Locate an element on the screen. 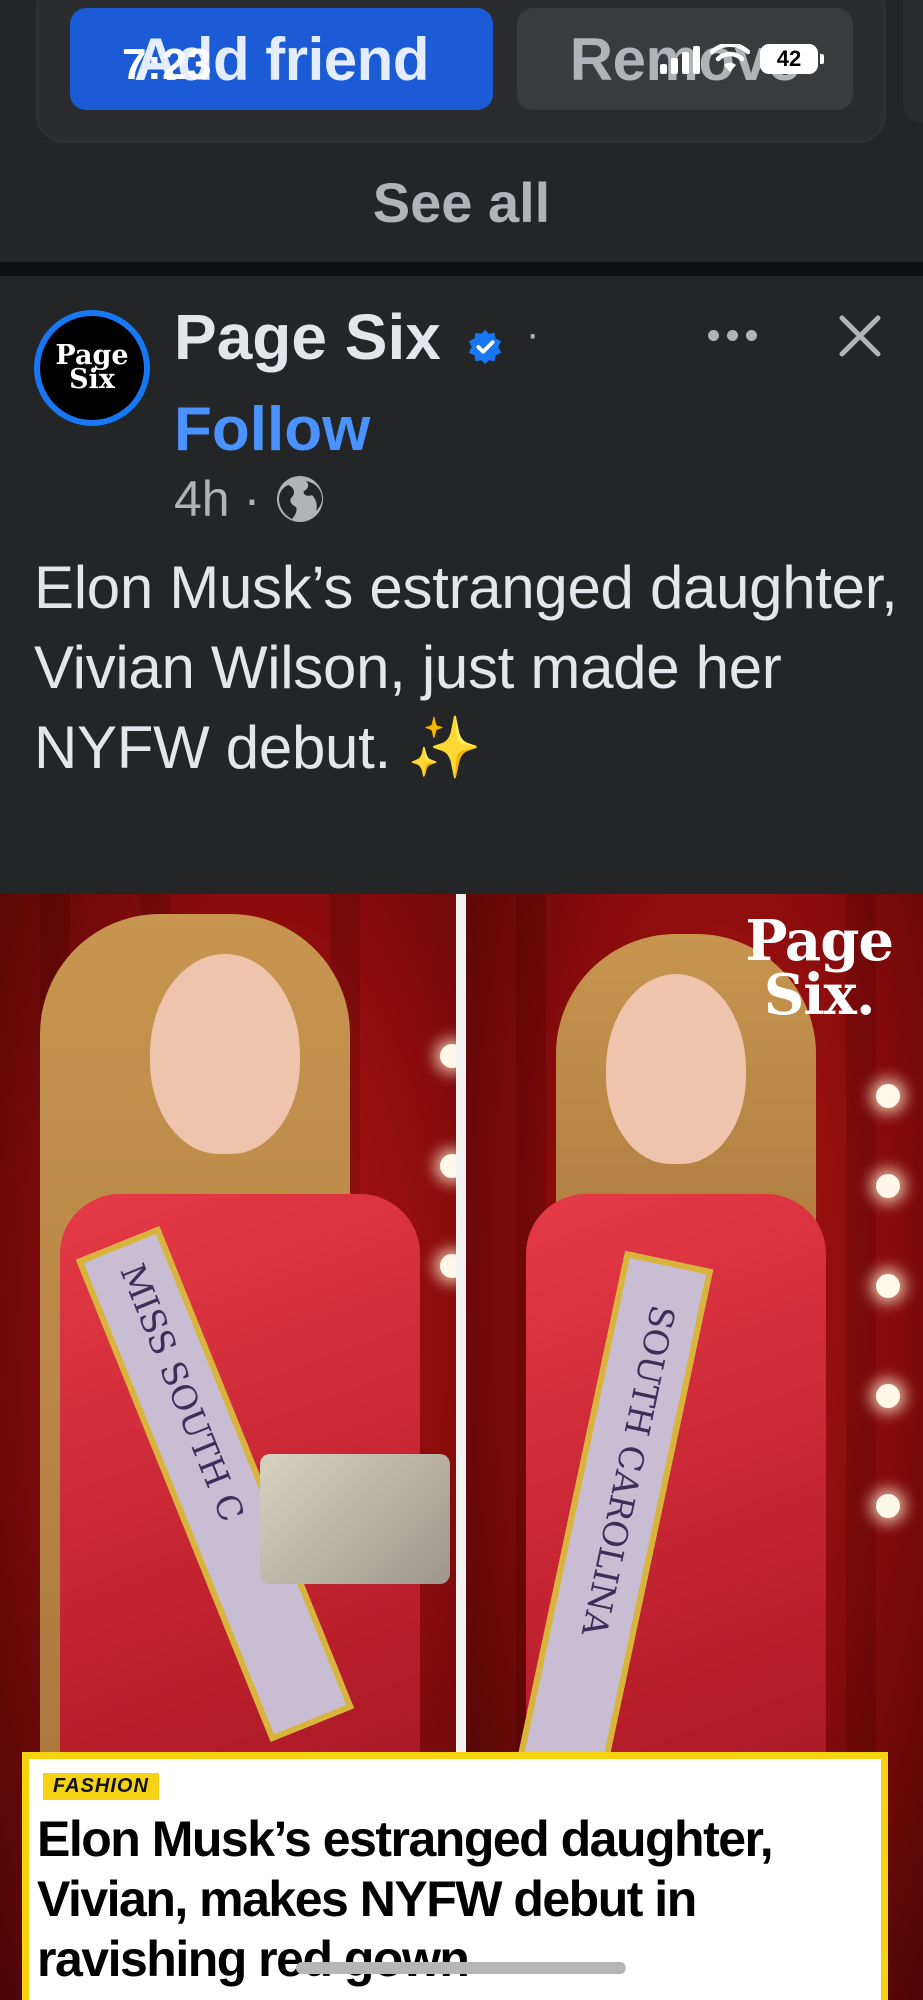  watermark-line2: Six. is located at coordinates (819, 995).